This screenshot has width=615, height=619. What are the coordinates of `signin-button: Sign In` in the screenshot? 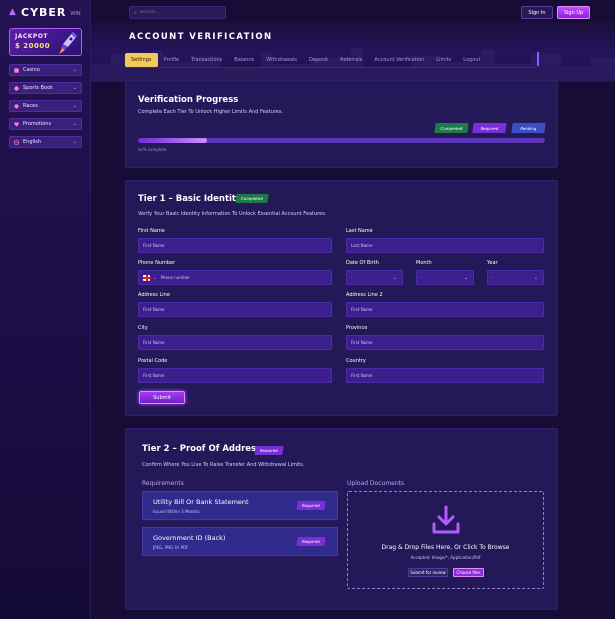 It's located at (537, 12).